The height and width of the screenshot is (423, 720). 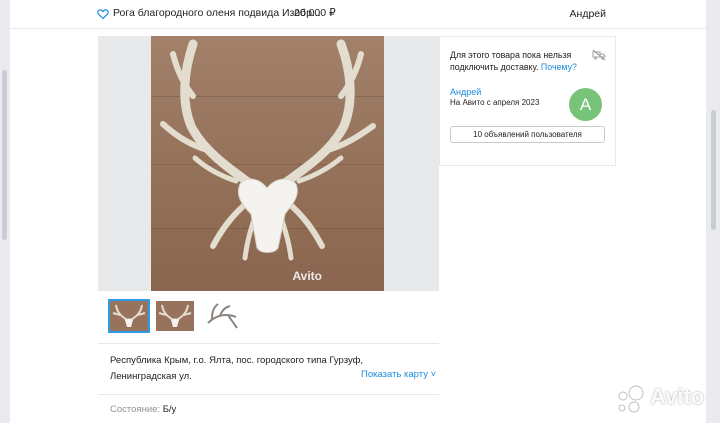 I want to click on header-user-name: Андрей, so click(x=588, y=14).